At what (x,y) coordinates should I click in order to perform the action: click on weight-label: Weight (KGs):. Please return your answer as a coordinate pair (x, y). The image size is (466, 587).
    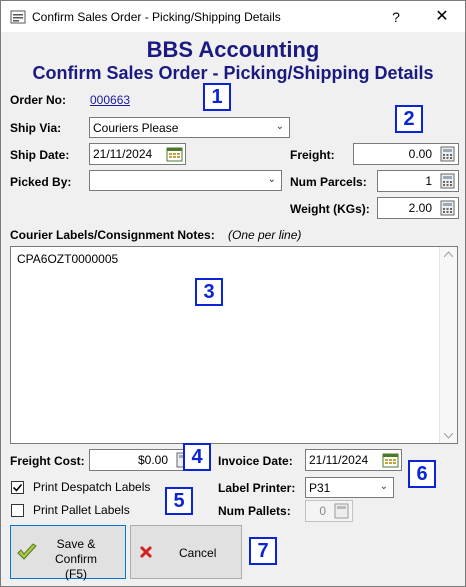
    Looking at the image, I should click on (330, 209).